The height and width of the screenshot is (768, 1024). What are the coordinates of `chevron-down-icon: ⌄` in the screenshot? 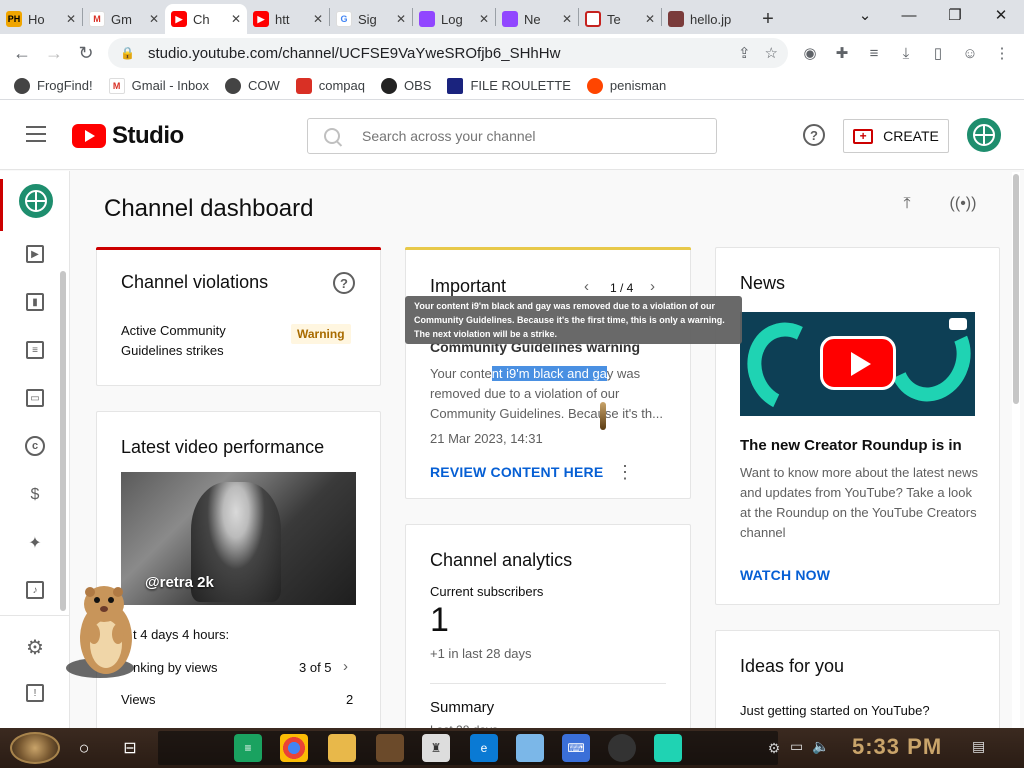 It's located at (865, 15).